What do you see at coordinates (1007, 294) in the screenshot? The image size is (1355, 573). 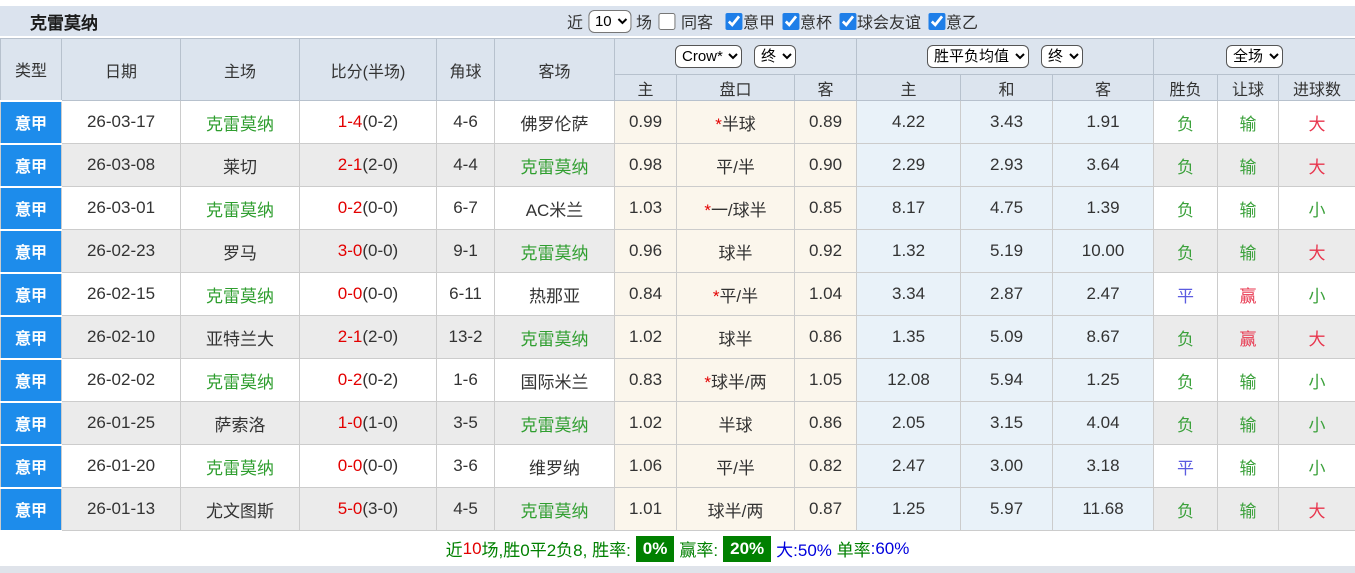 I see `mean-draw-cell: 2.87` at bounding box center [1007, 294].